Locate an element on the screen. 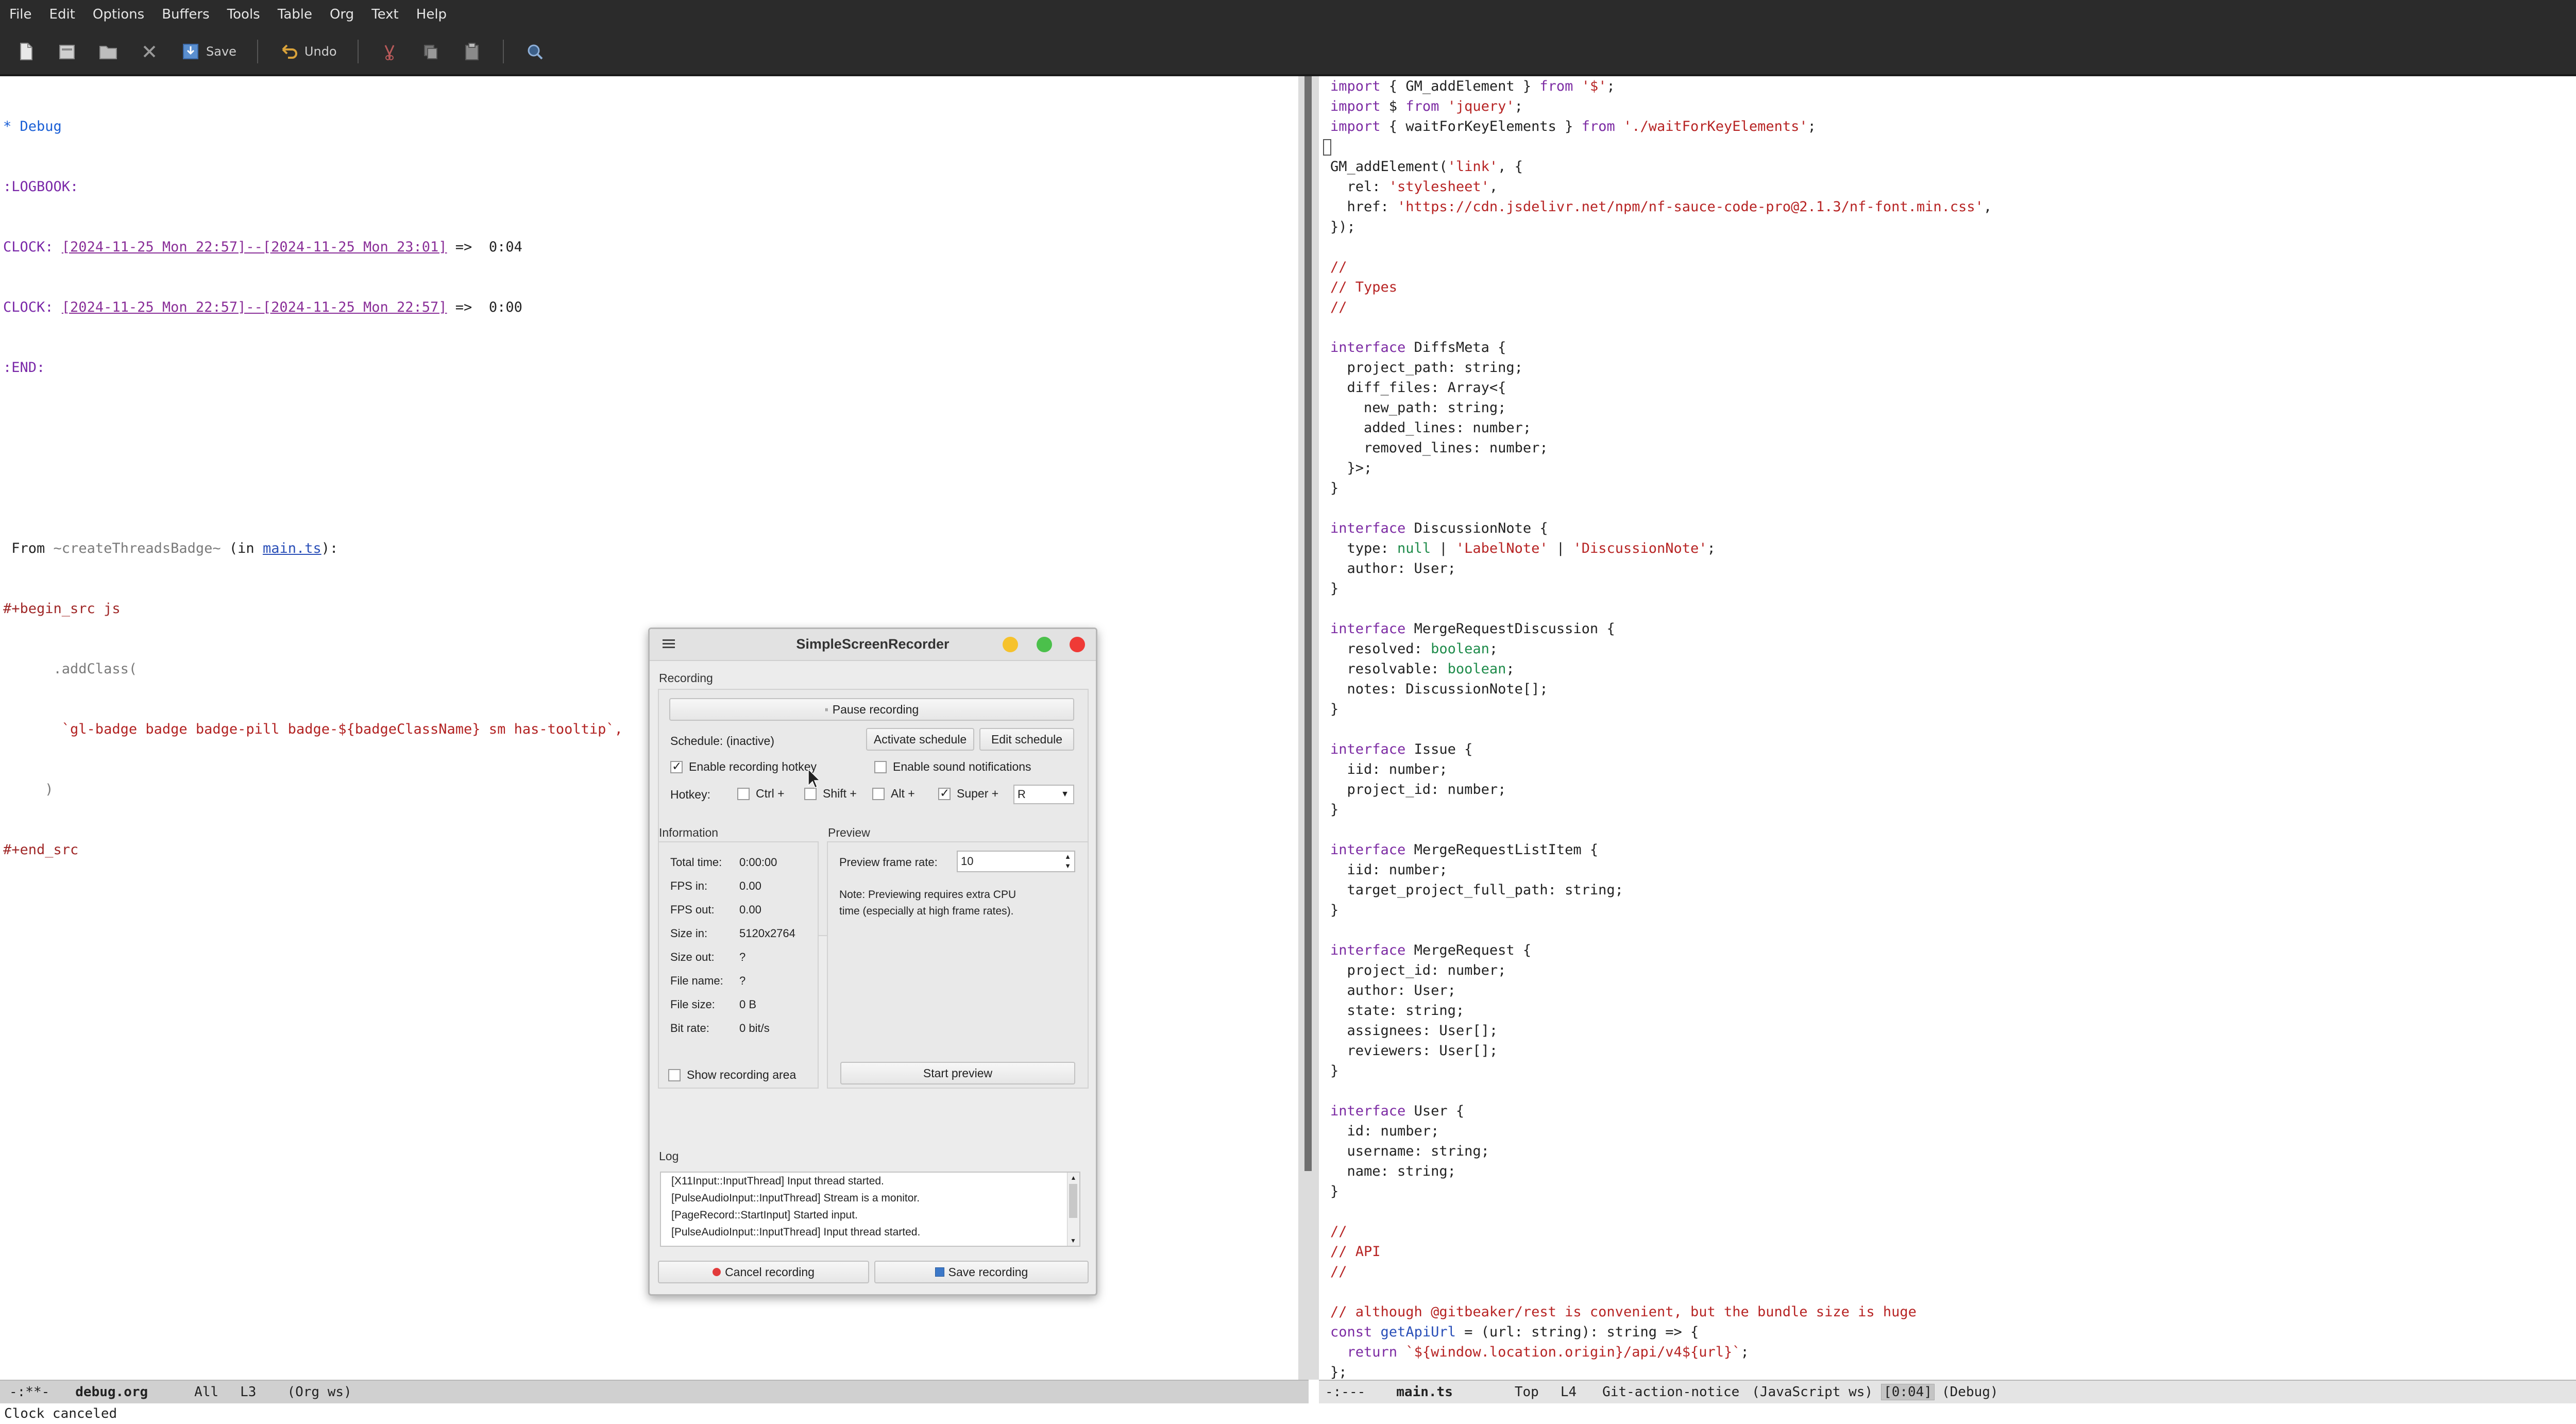 The image size is (2576, 1424). code-token: boolean is located at coordinates (1460, 649).